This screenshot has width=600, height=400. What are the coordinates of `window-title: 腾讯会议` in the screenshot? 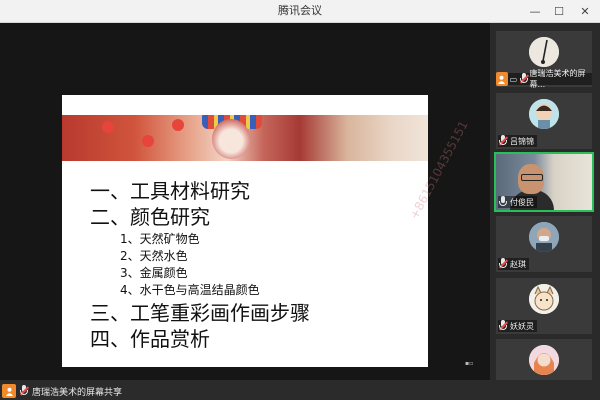 It's located at (300, 10).